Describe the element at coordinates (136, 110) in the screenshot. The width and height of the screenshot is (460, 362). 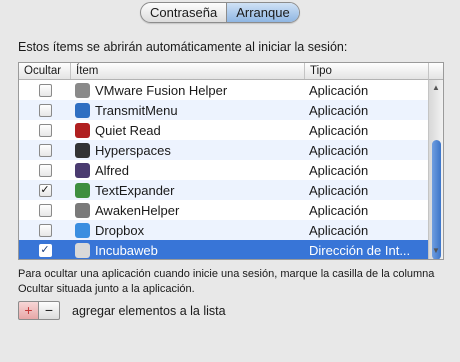
I see `item-name: TransmitMenu` at that location.